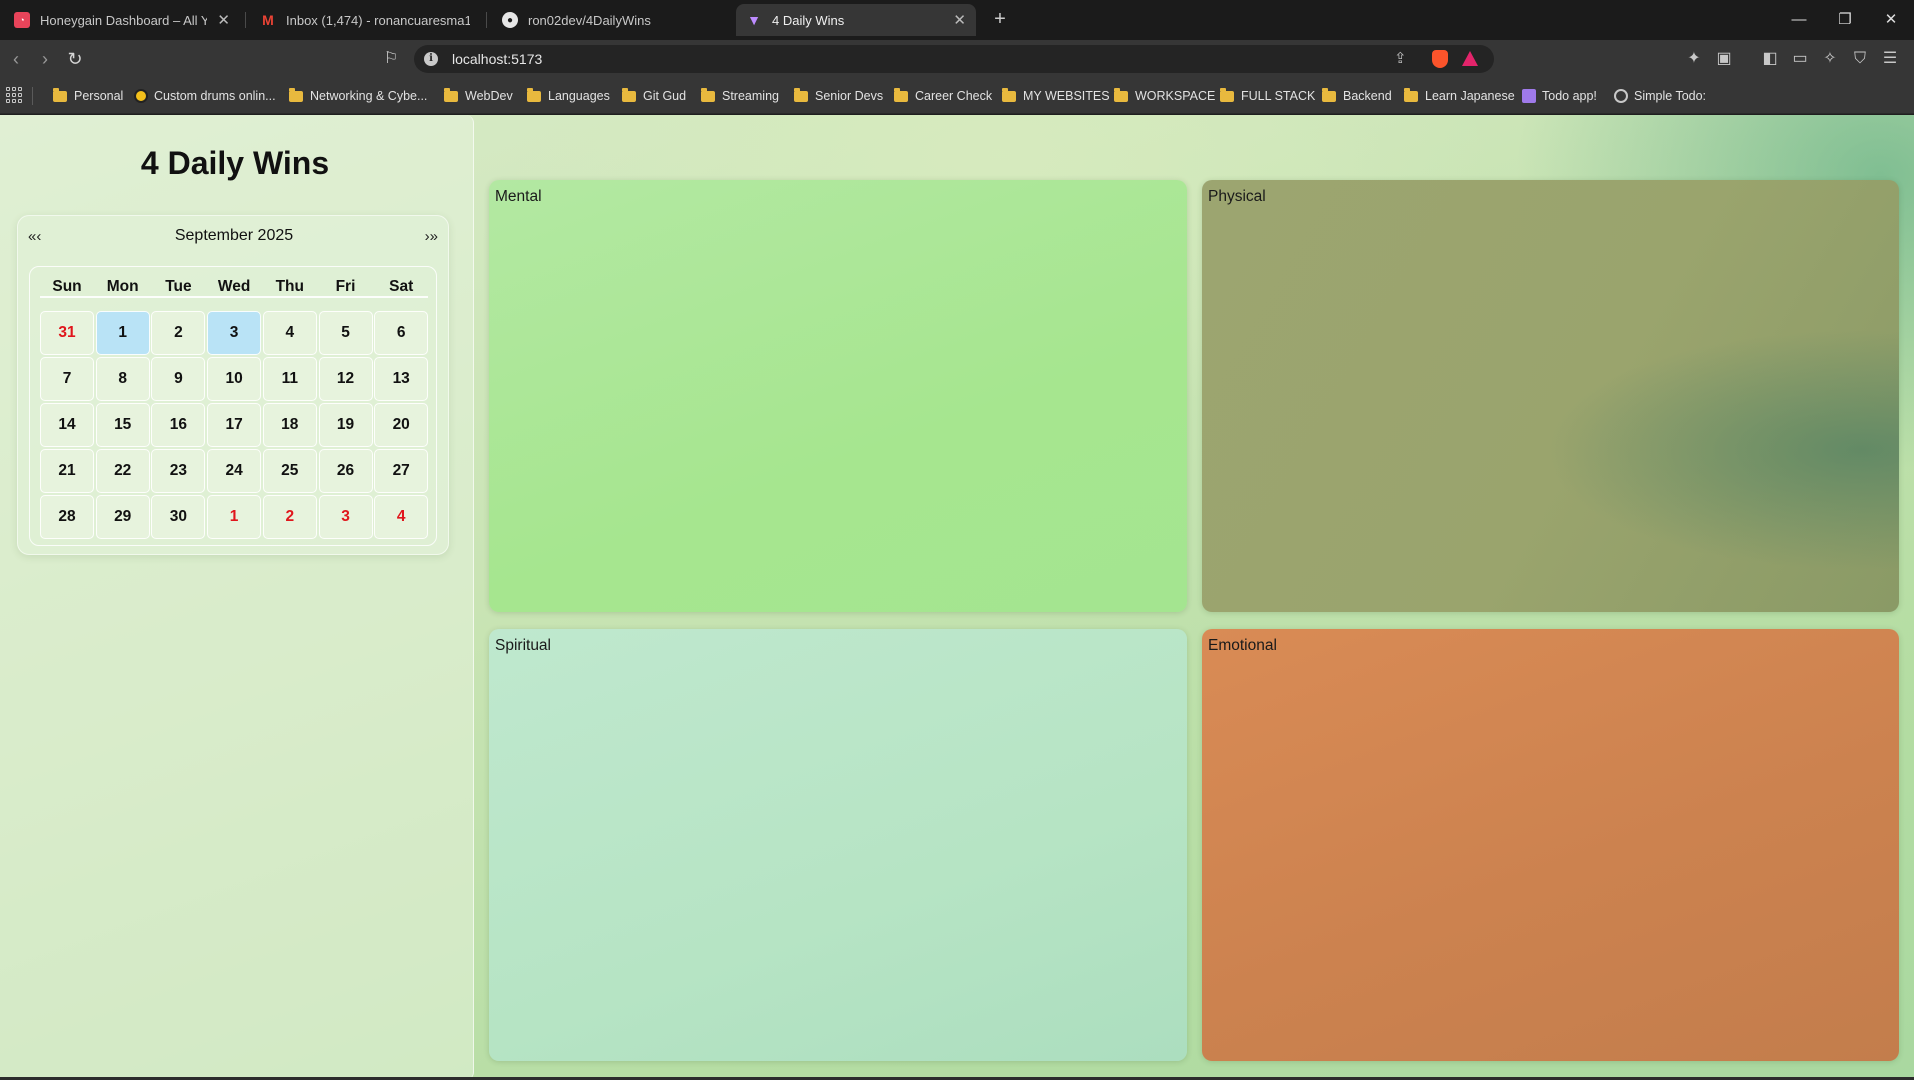 The height and width of the screenshot is (1080, 1914). I want to click on bookmark-todo-app: Todo app!, so click(1559, 96).